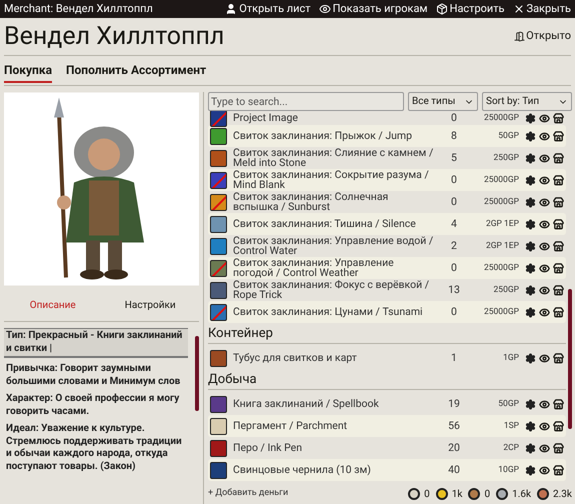  What do you see at coordinates (527, 101) in the screenshot?
I see `sort-dropdown: Sort by: Тип` at bounding box center [527, 101].